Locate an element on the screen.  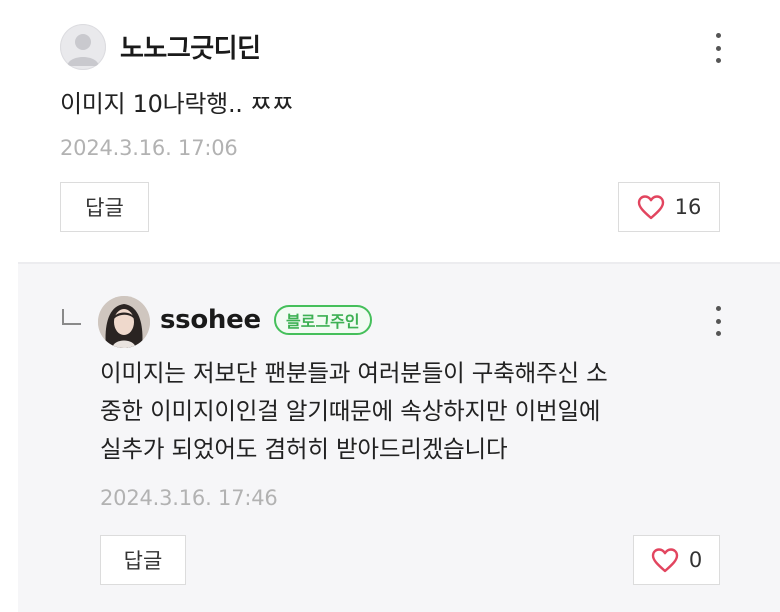
like-button: 0 is located at coordinates (676, 560).